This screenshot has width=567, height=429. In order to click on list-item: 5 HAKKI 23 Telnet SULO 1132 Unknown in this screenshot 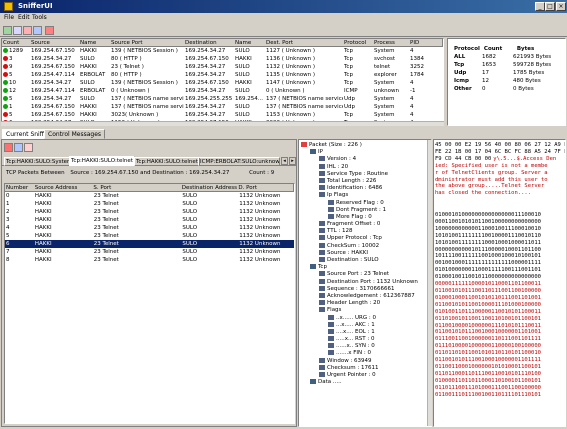, I will do `click(149, 236)`.